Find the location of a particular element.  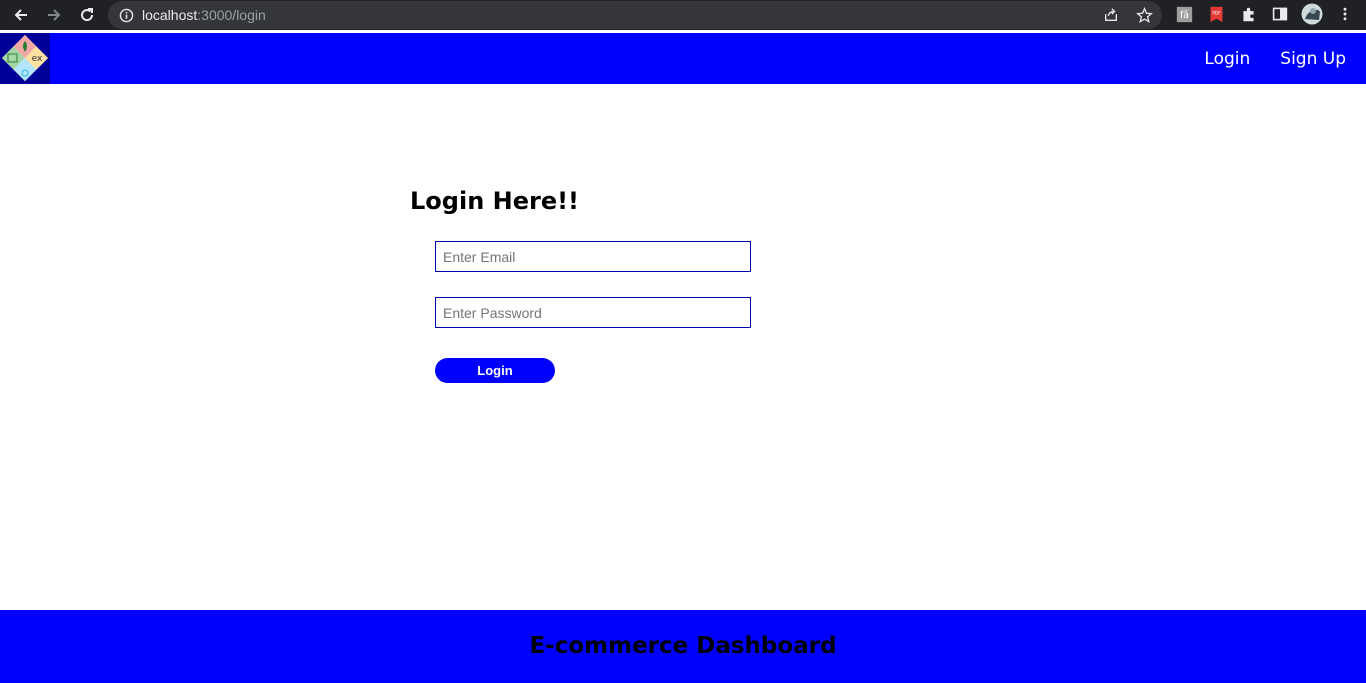

footer-title: E-commerce Dashboard is located at coordinates (683, 645).